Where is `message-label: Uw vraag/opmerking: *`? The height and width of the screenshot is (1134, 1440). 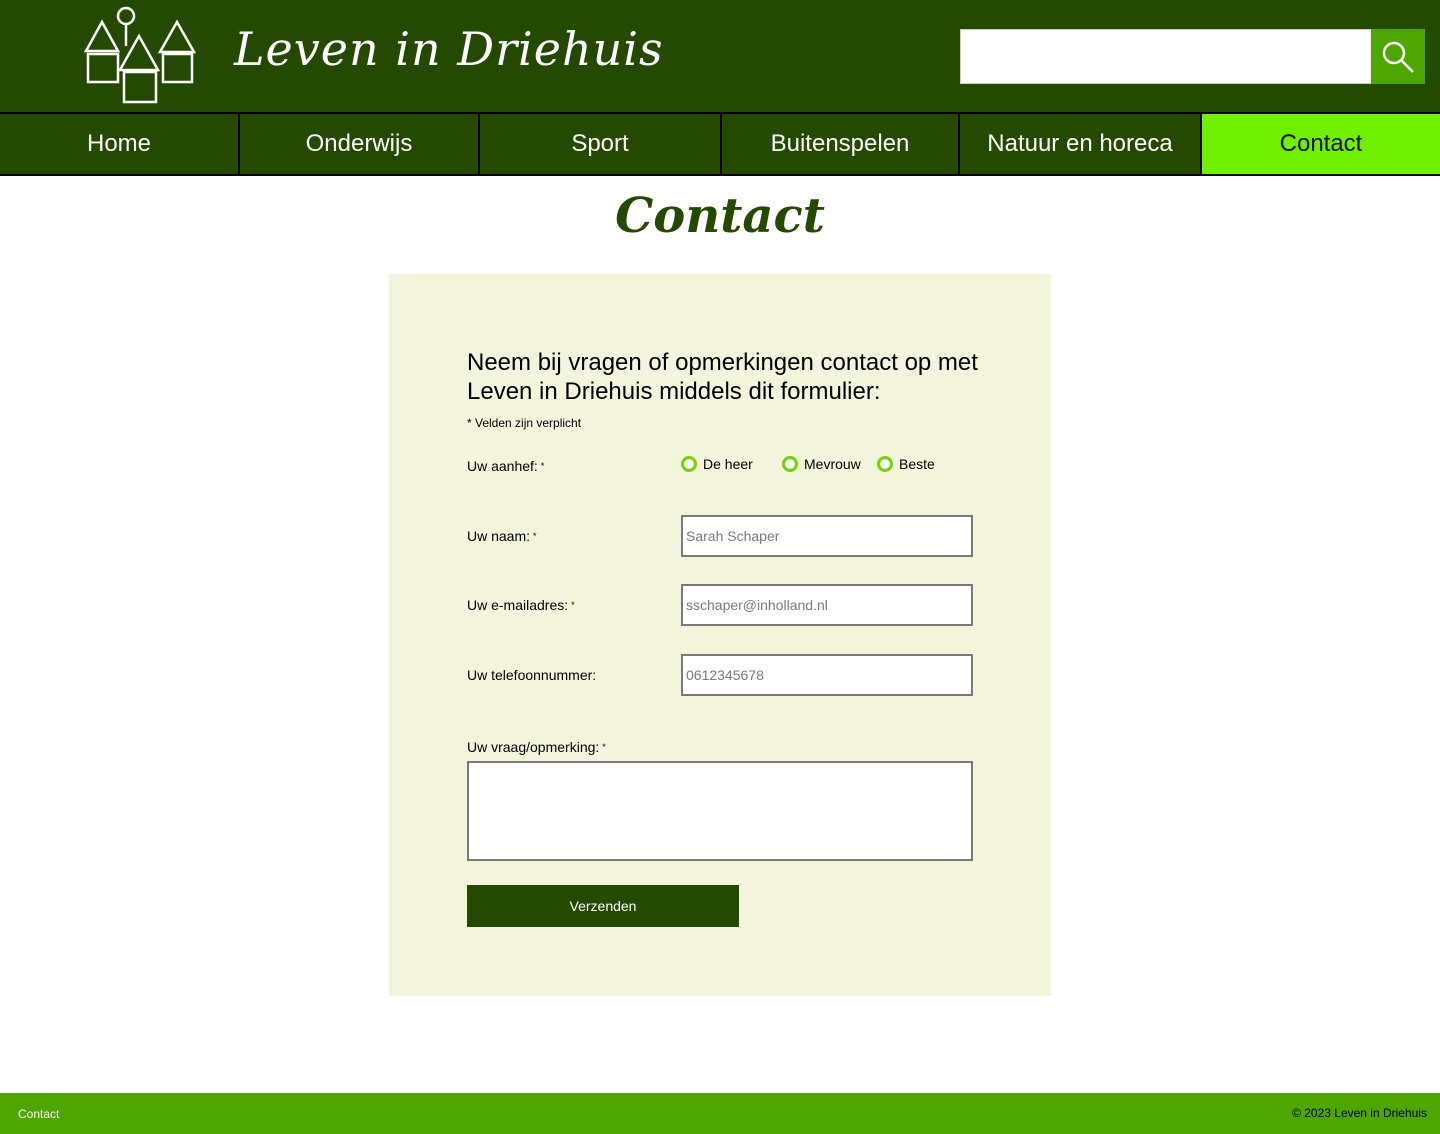
message-label: Uw vraag/opmerking: * is located at coordinates (536, 747).